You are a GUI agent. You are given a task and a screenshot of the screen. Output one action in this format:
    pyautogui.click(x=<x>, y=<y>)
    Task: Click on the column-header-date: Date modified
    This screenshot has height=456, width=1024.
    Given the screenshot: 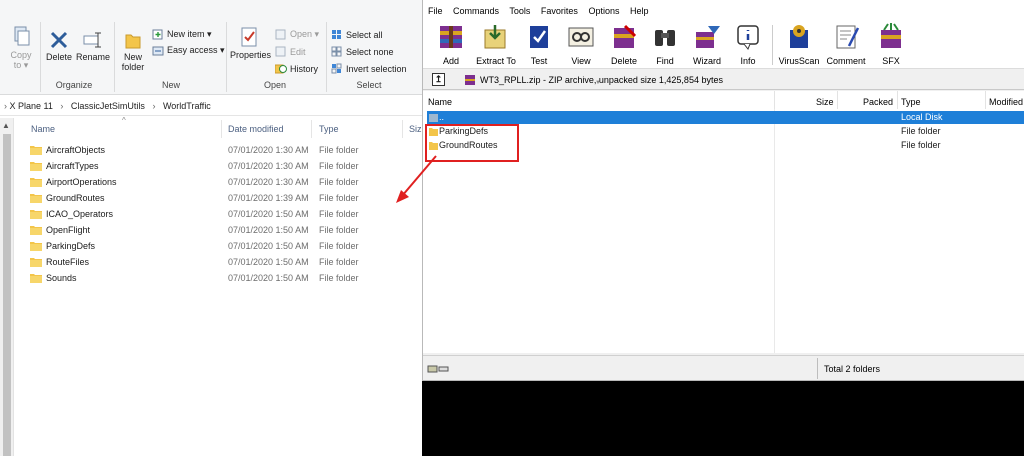 What is the action you would take?
    pyautogui.click(x=256, y=129)
    